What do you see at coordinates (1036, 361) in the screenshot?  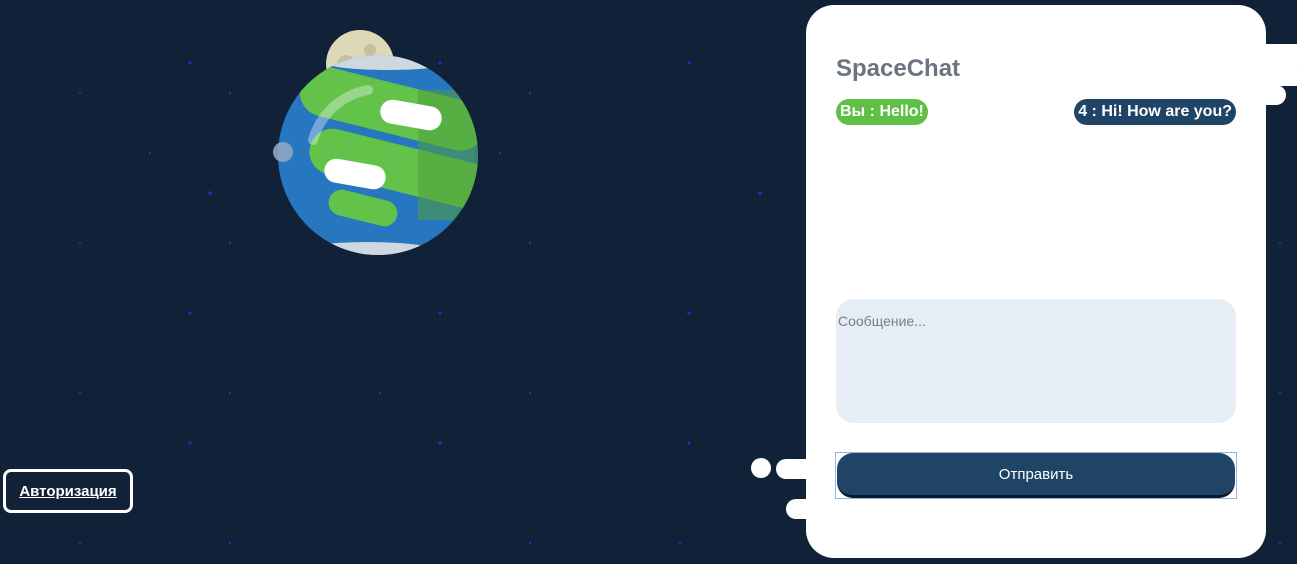 I see `message-input` at bounding box center [1036, 361].